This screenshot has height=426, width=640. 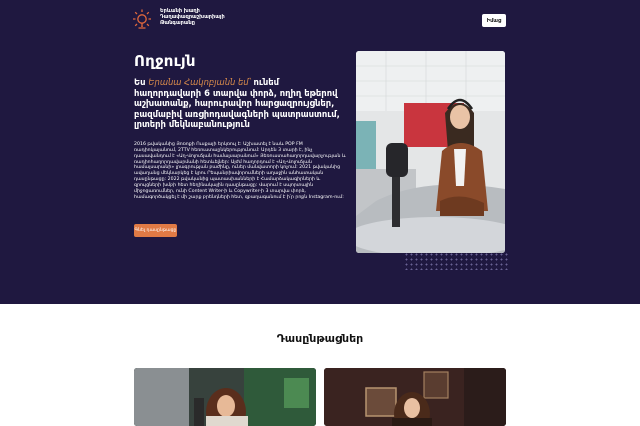 I want to click on radio-studio-photo, so click(x=430, y=152).